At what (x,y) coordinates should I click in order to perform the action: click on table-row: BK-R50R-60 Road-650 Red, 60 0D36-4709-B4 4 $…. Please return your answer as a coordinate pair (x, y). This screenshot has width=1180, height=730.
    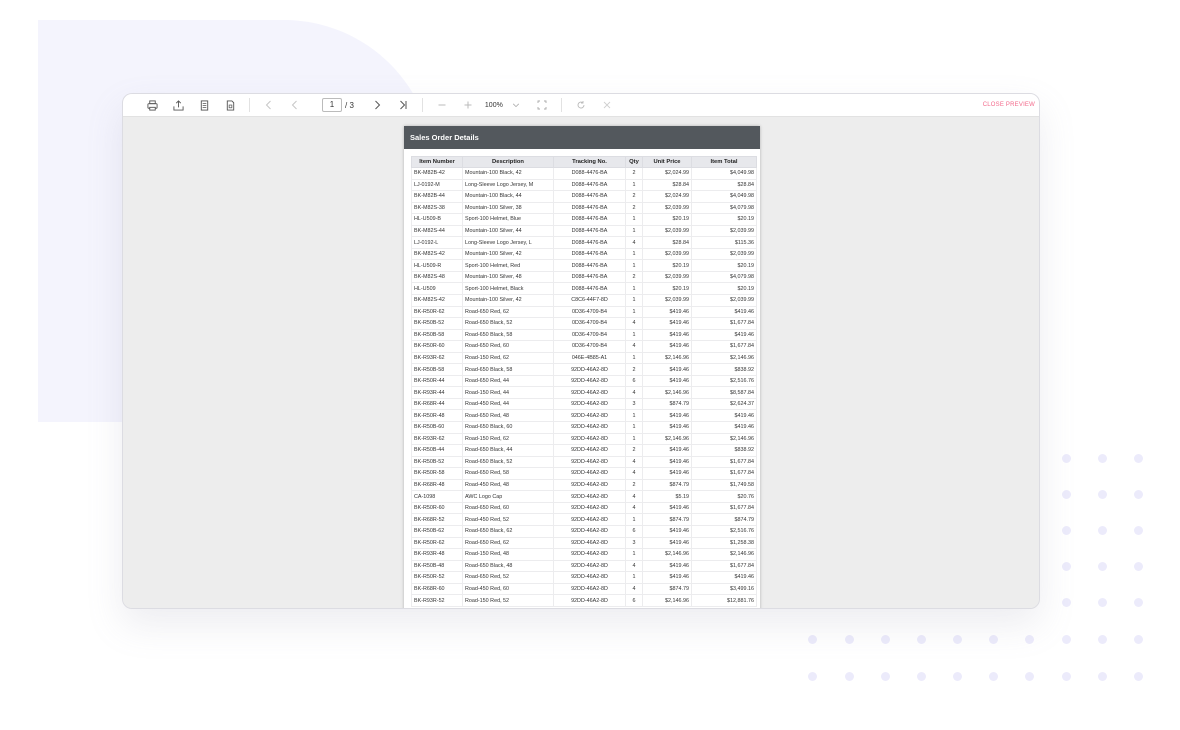
    Looking at the image, I should click on (584, 346).